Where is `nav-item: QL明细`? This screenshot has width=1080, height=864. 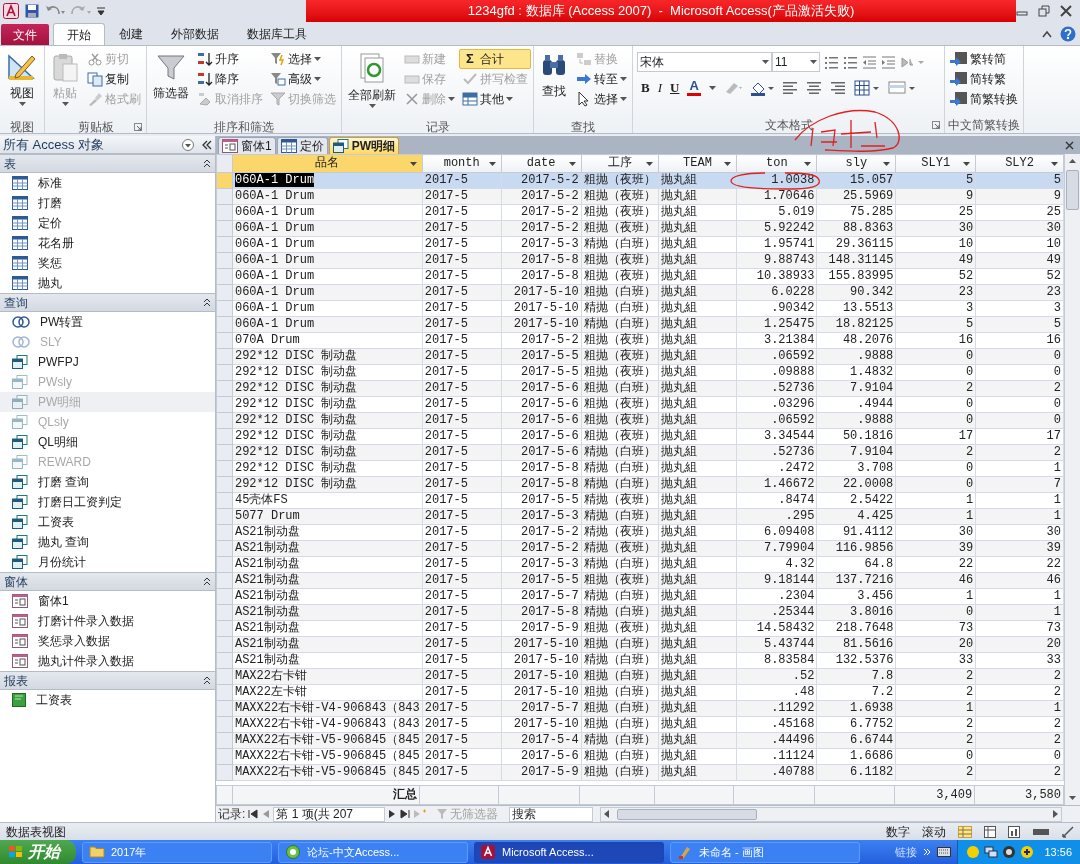
nav-item: QL明细 is located at coordinates (107, 442).